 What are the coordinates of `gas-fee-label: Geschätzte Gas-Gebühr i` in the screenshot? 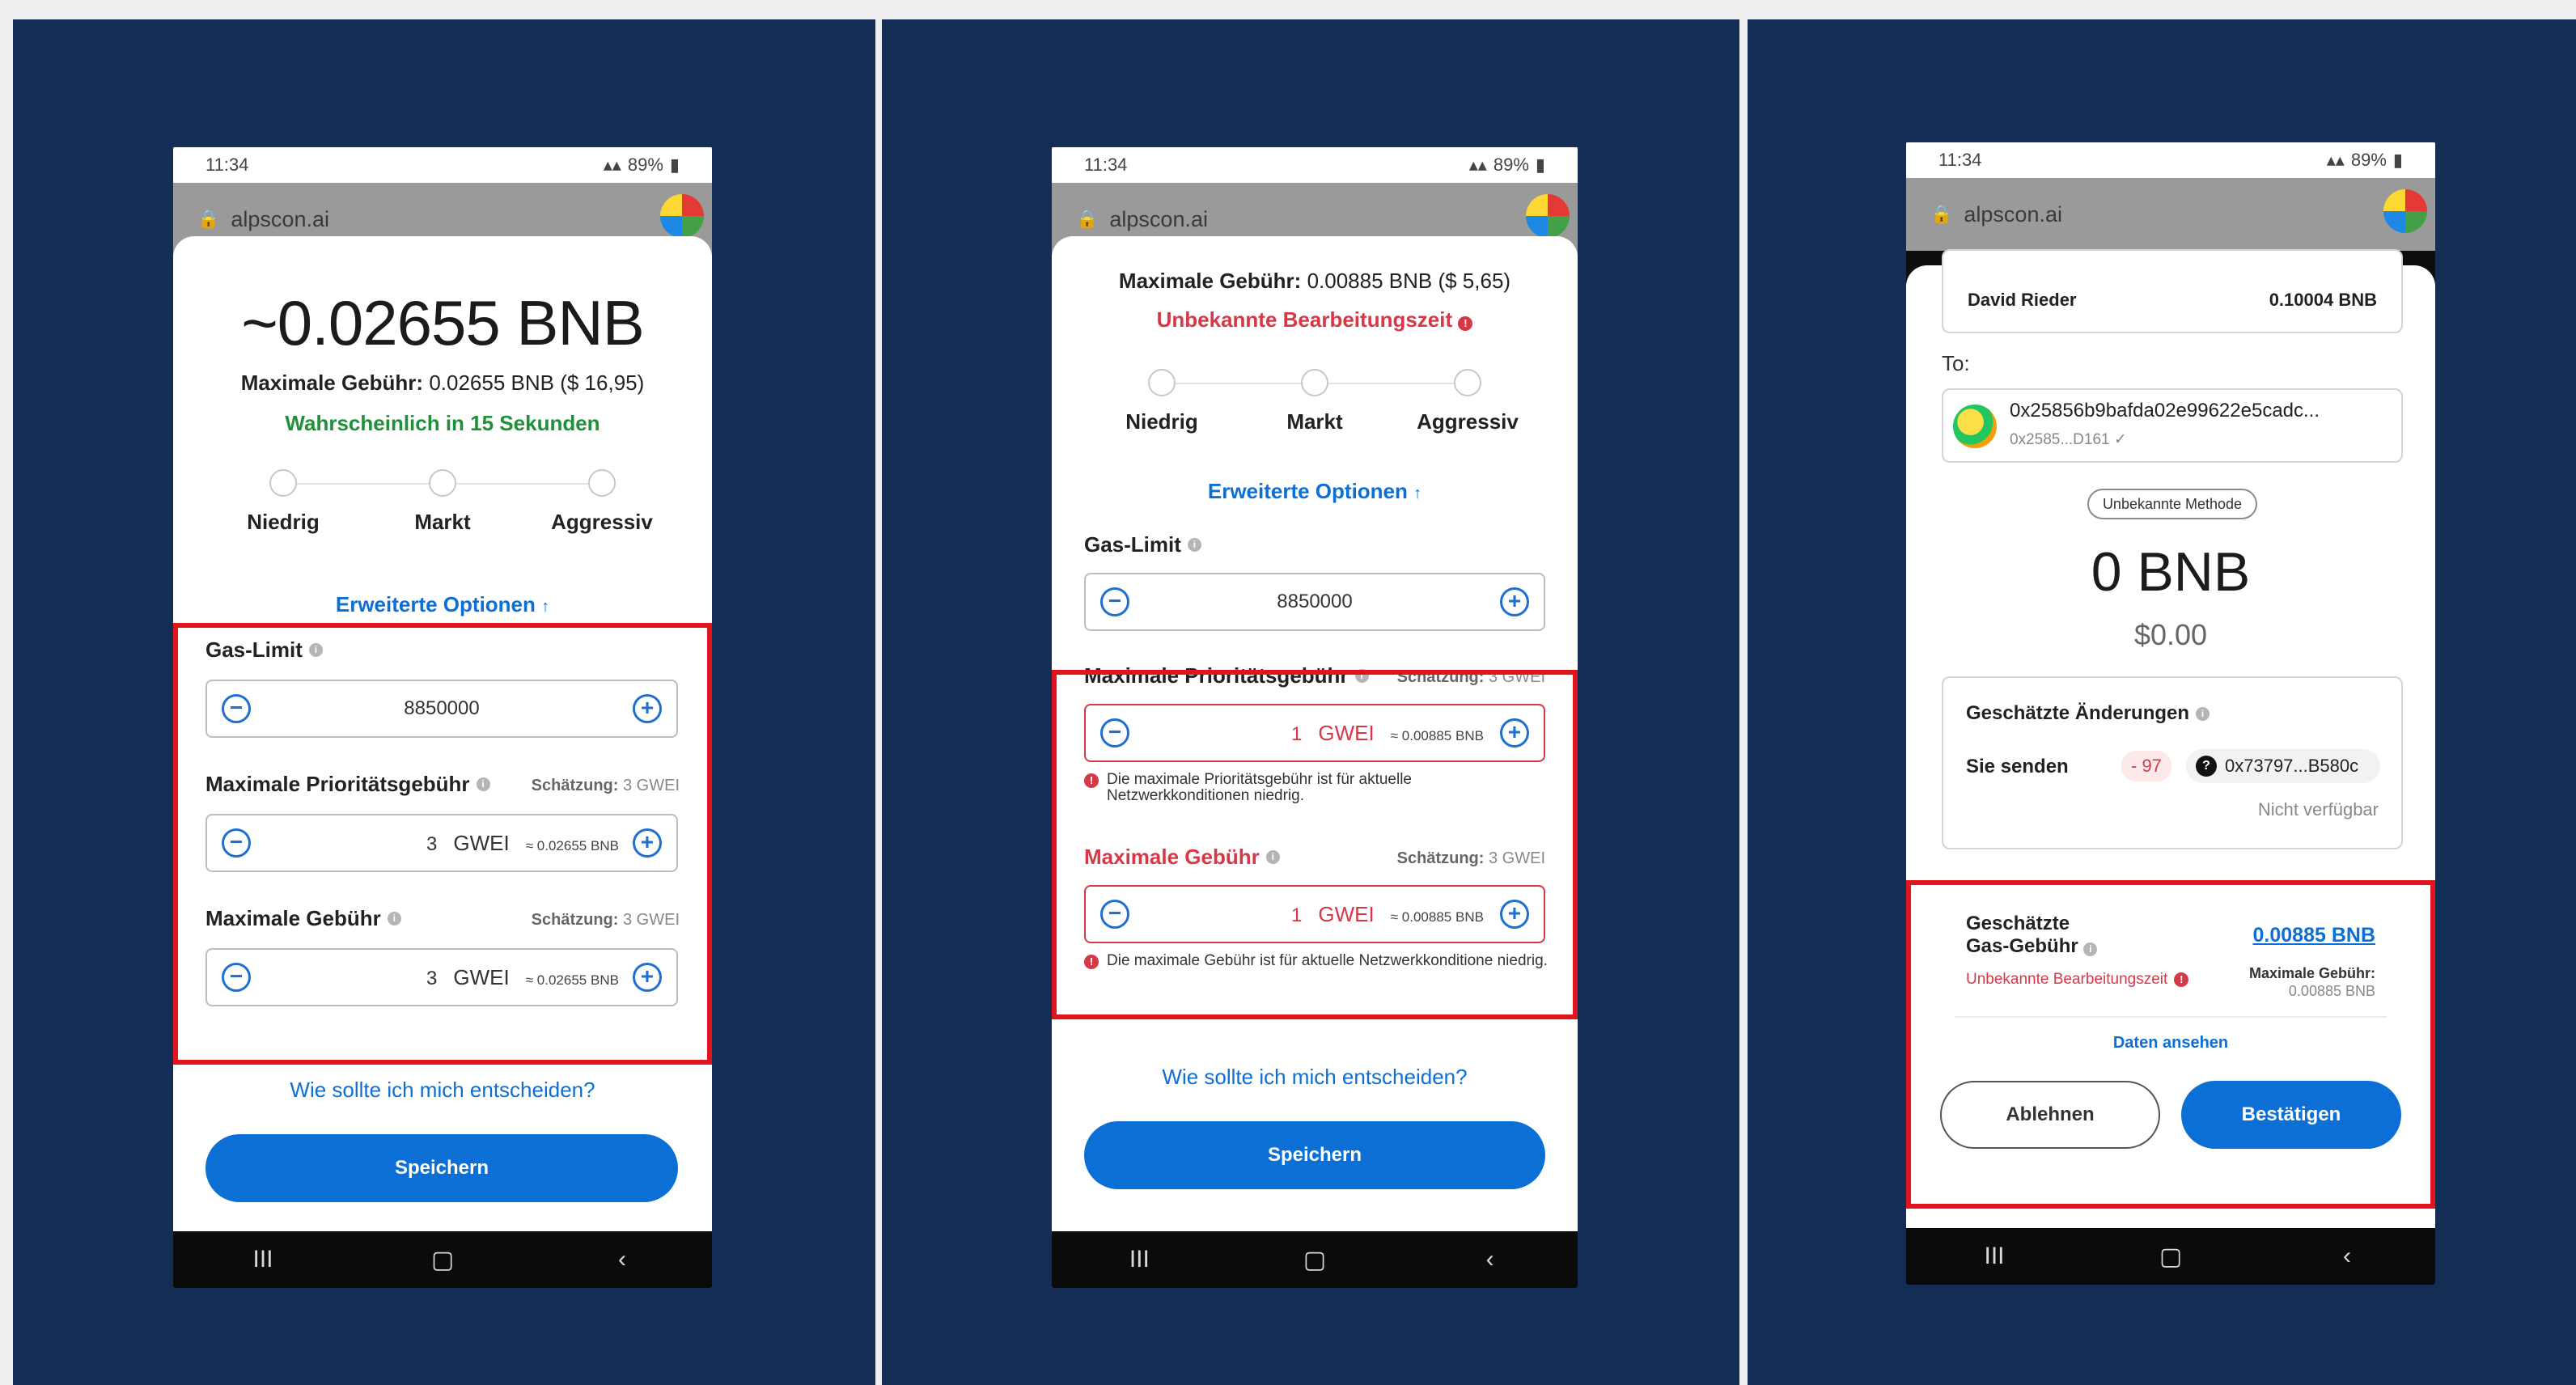 It's located at (2039, 935).